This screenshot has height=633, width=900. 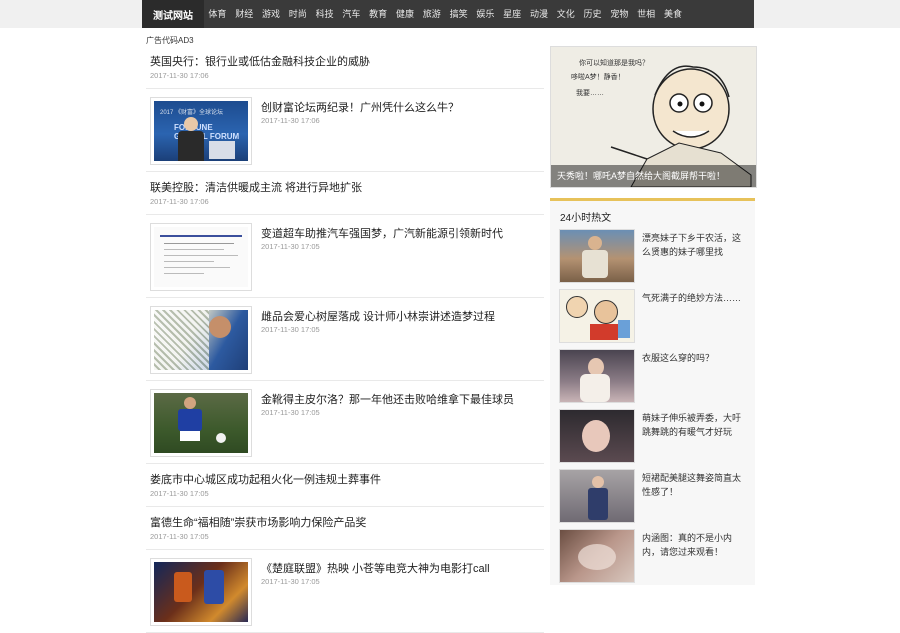 I want to click on hot-title: 漂亮妹子下乡干农活，这么贤惠的妹子哪里找, so click(x=695, y=245).